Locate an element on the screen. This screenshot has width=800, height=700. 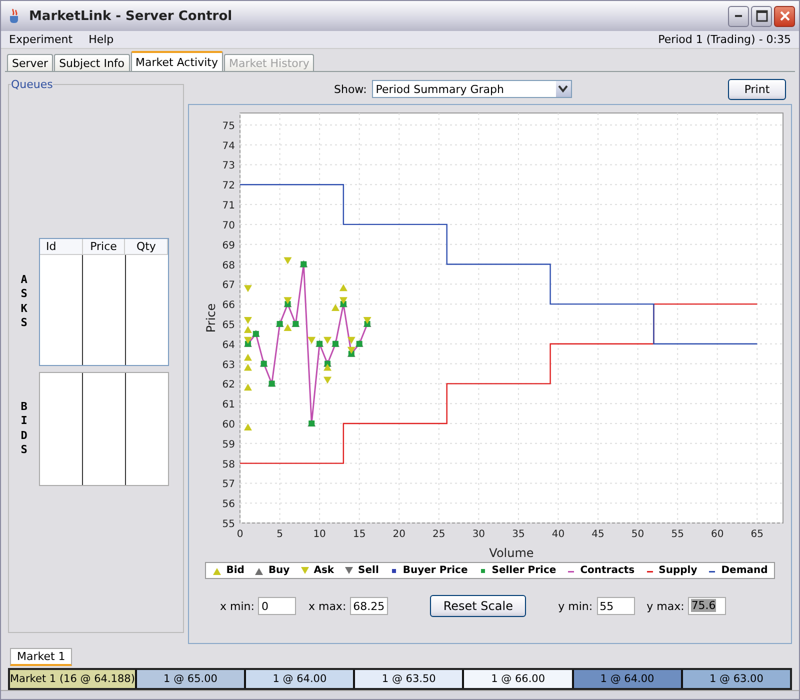
y-tick-label: 58 is located at coordinates (228, 464).